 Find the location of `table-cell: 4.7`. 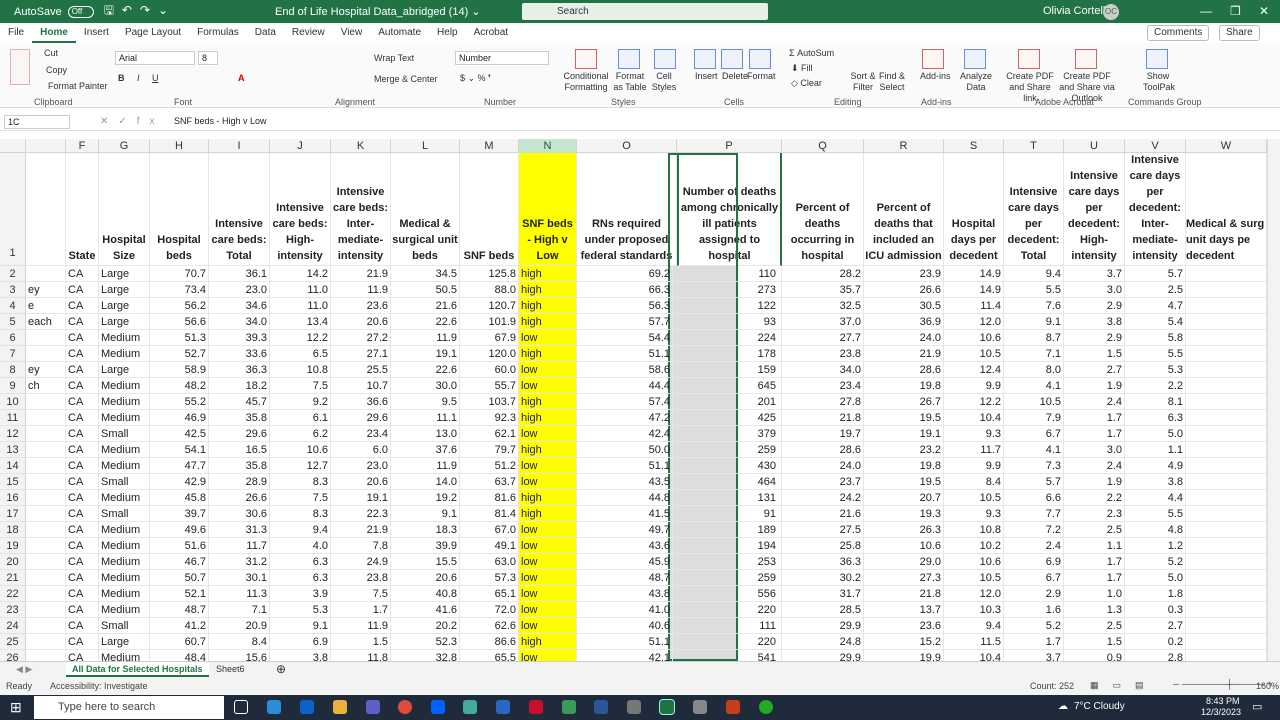

table-cell: 4.7 is located at coordinates (1155, 306).